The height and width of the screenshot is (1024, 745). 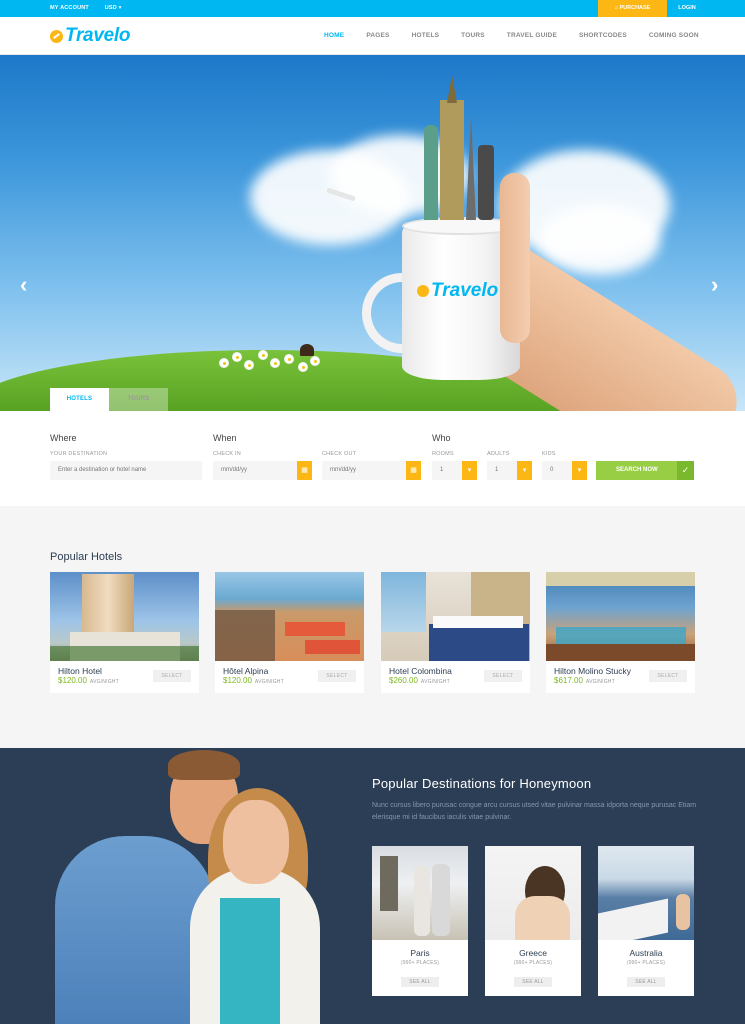 What do you see at coordinates (138, 399) in the screenshot?
I see `tab-tours: TOURS` at bounding box center [138, 399].